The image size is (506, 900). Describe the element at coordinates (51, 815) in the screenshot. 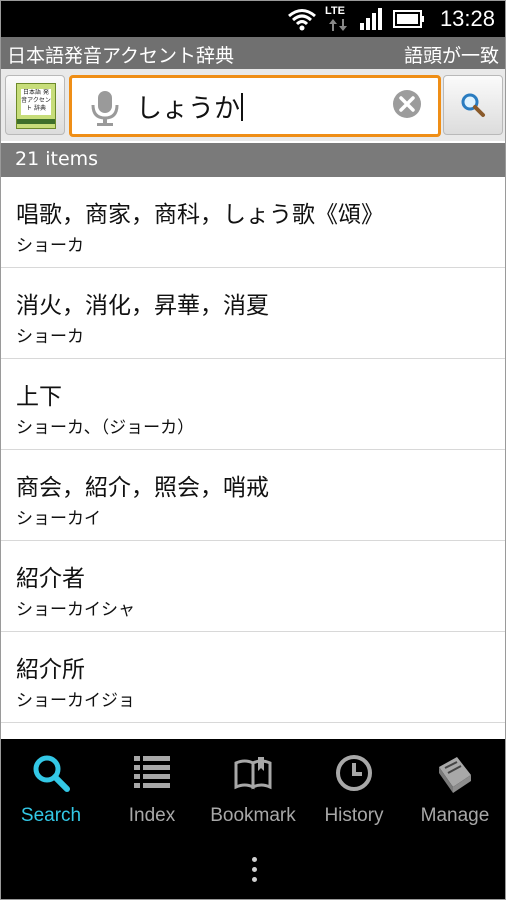

I see `tab-label: Search` at that location.